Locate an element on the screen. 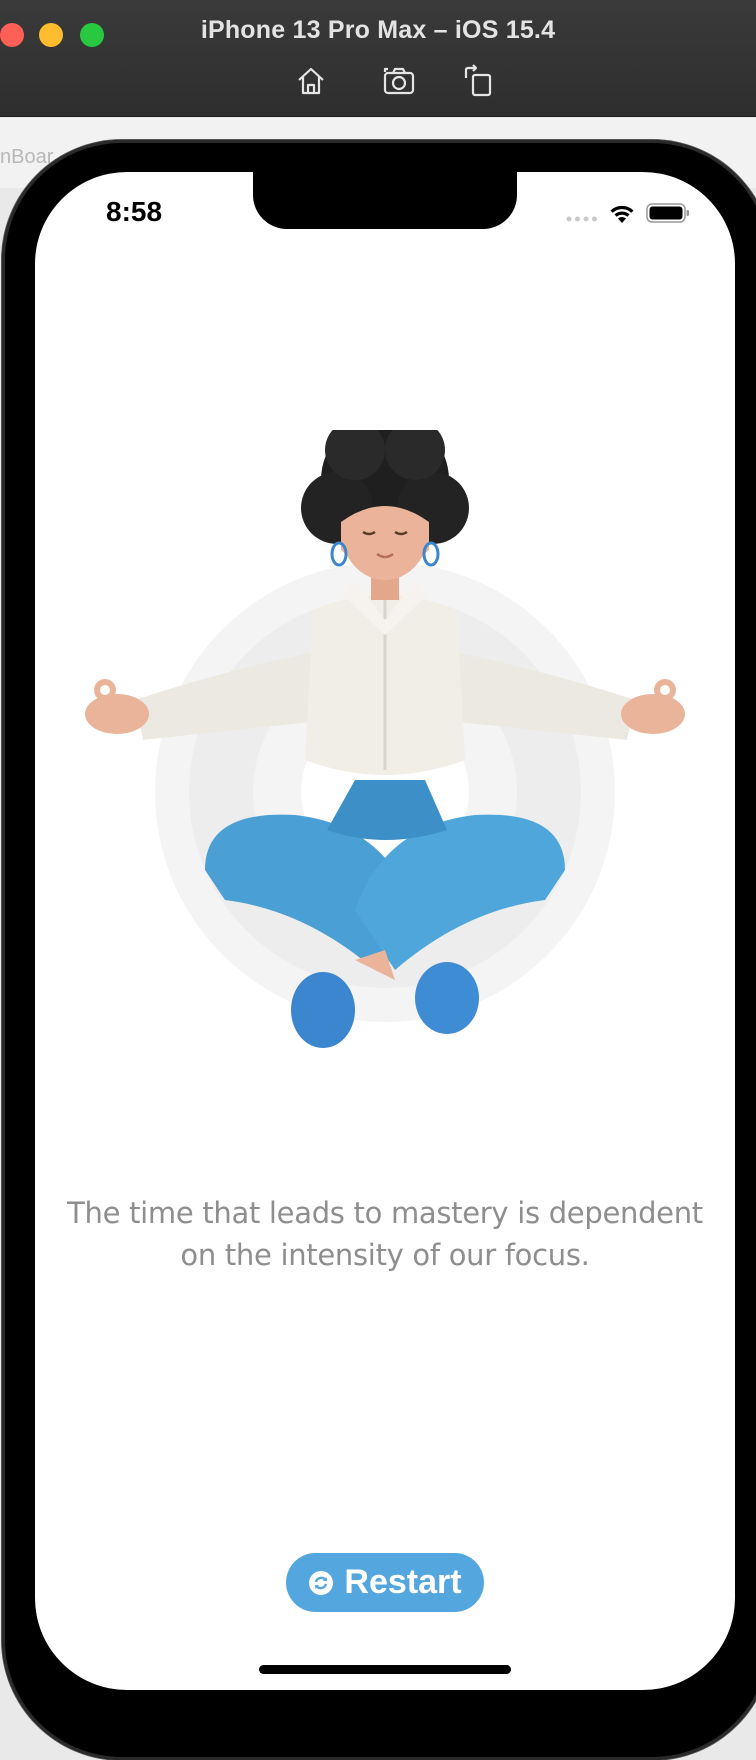 The width and height of the screenshot is (756, 1760). home-icon is located at coordinates (311, 81).